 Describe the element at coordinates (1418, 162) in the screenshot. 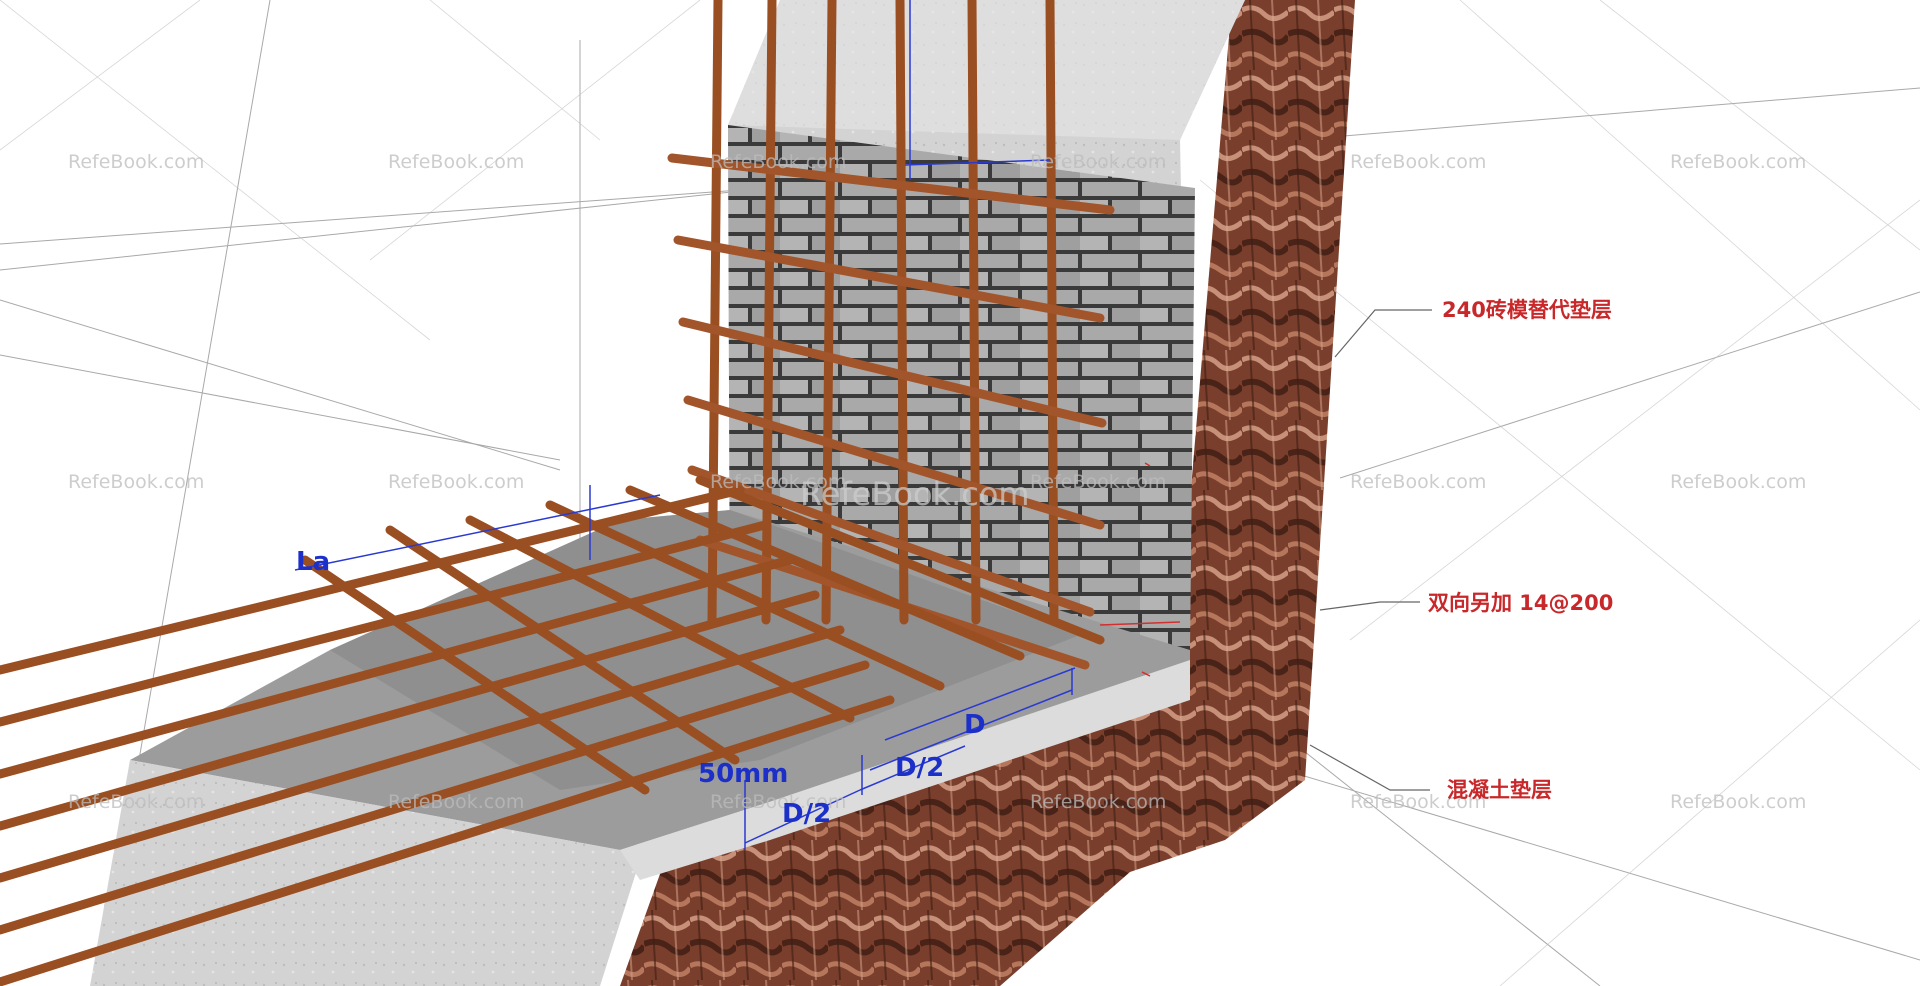

I see `watermark-5: RefeBook.com` at that location.